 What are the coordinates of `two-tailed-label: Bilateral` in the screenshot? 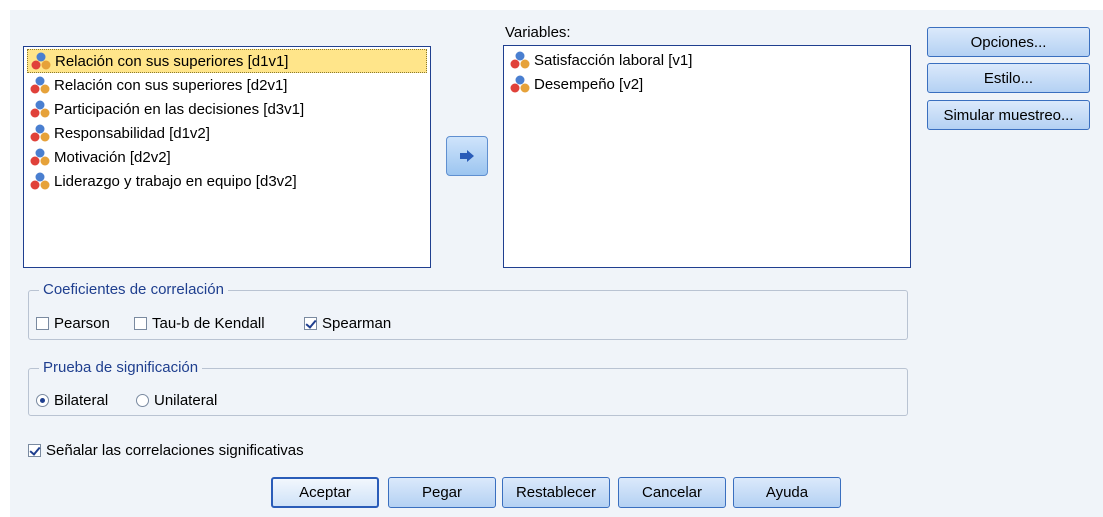 It's located at (81, 400).